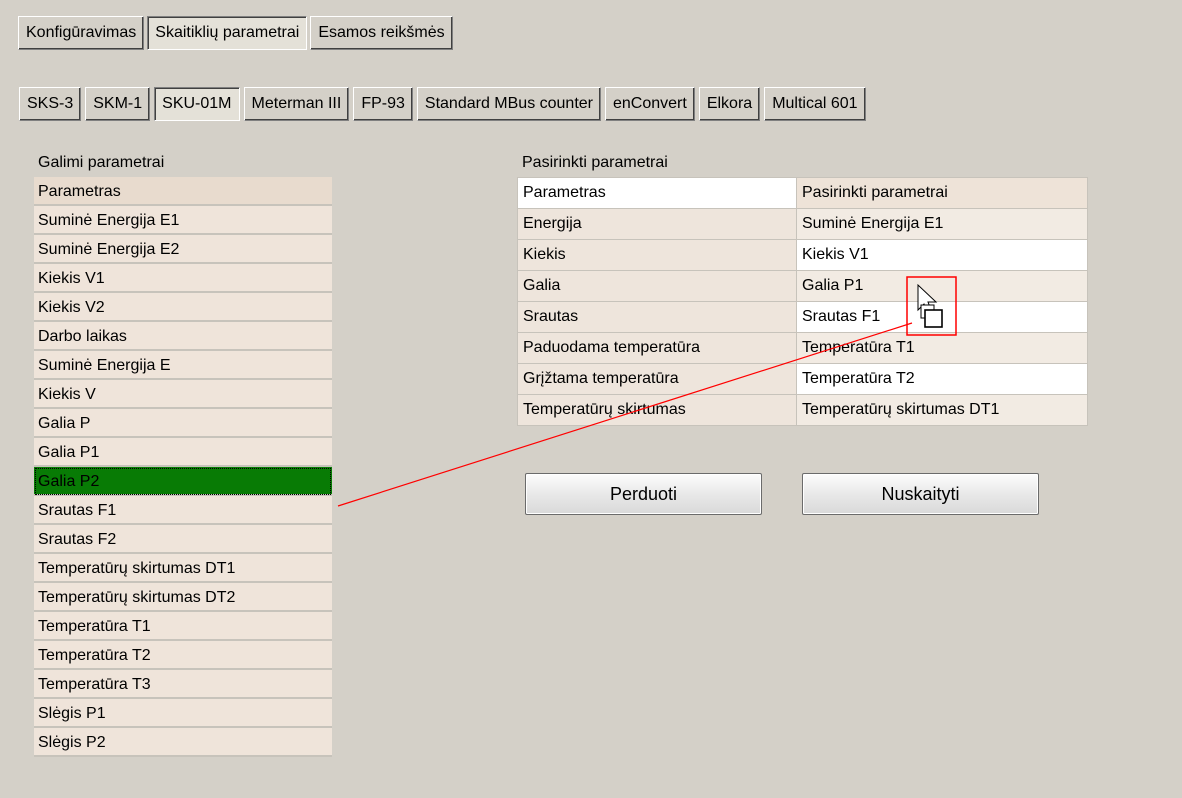  What do you see at coordinates (183, 249) in the screenshot?
I see `list-item: Suminė Energija E2` at bounding box center [183, 249].